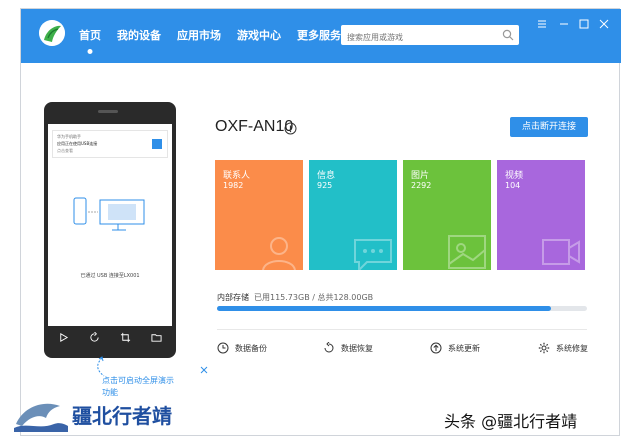 The height and width of the screenshot is (441, 640). I want to click on menu-icon, so click(542, 24).